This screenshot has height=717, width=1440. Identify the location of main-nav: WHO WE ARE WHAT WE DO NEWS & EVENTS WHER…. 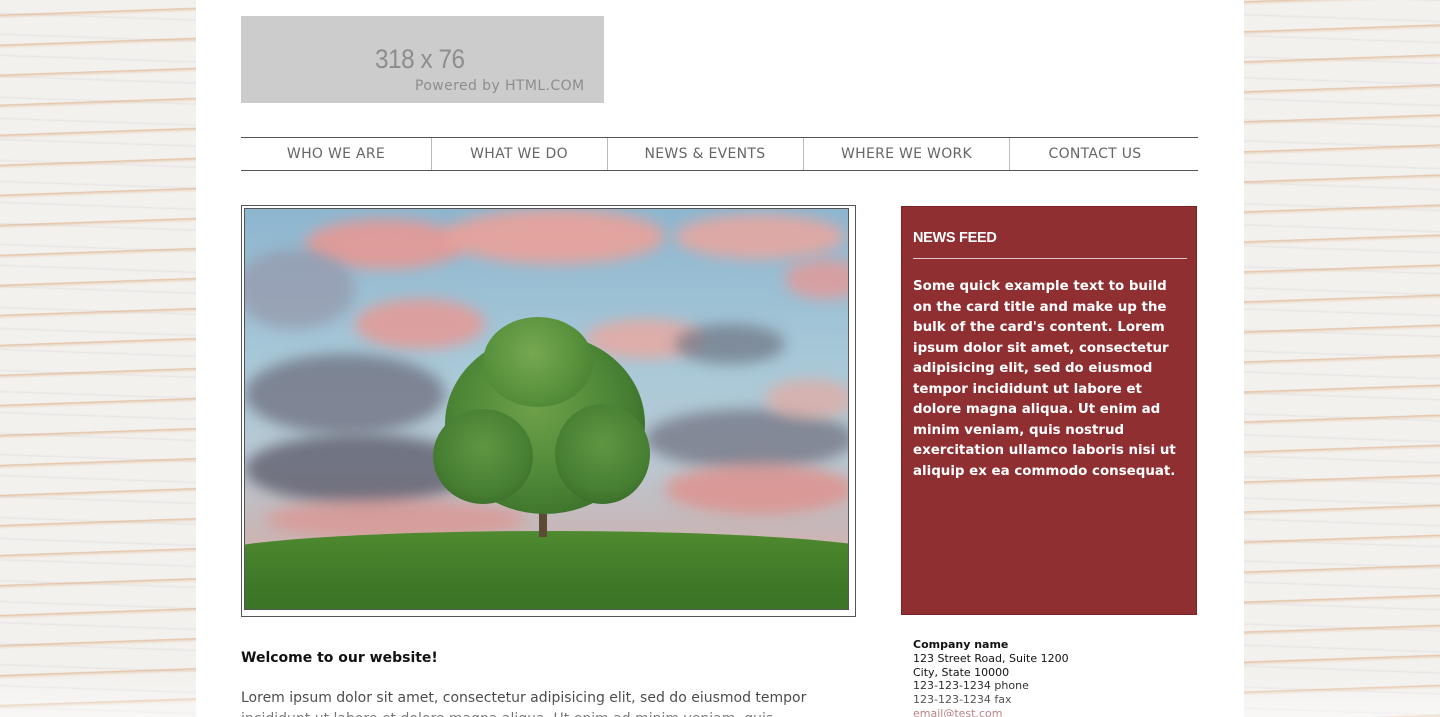
(719, 154).